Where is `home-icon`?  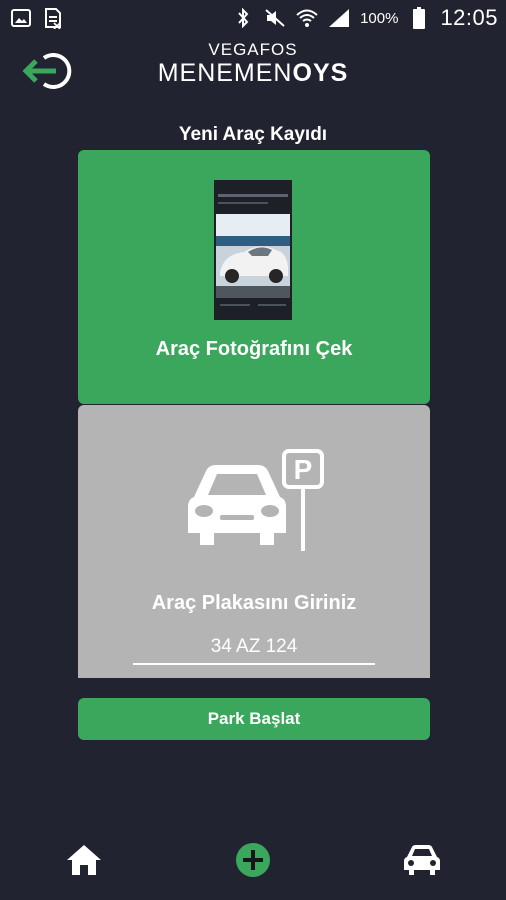
home-icon is located at coordinates (84, 862).